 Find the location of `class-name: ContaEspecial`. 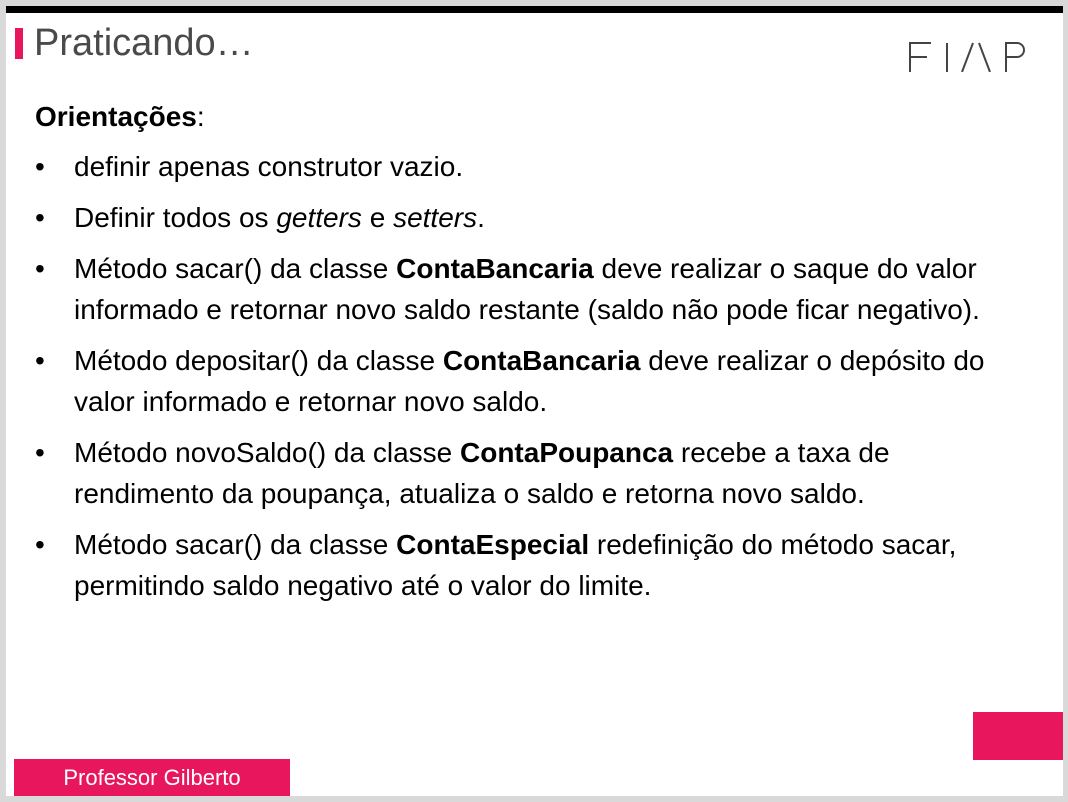

class-name: ContaEspecial is located at coordinates (493, 544).